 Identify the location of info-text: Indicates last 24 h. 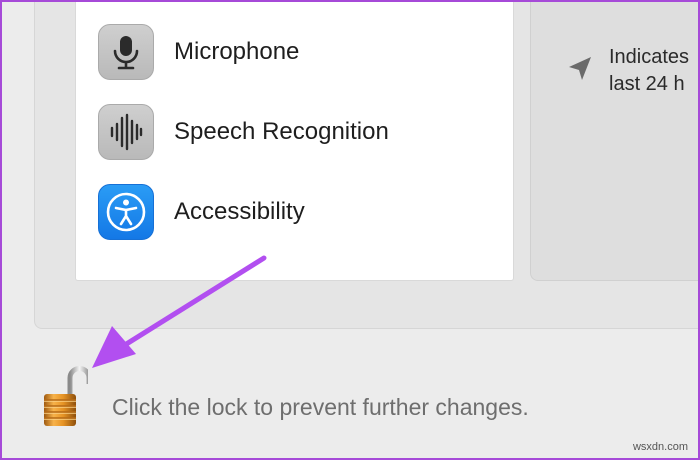
(649, 70).